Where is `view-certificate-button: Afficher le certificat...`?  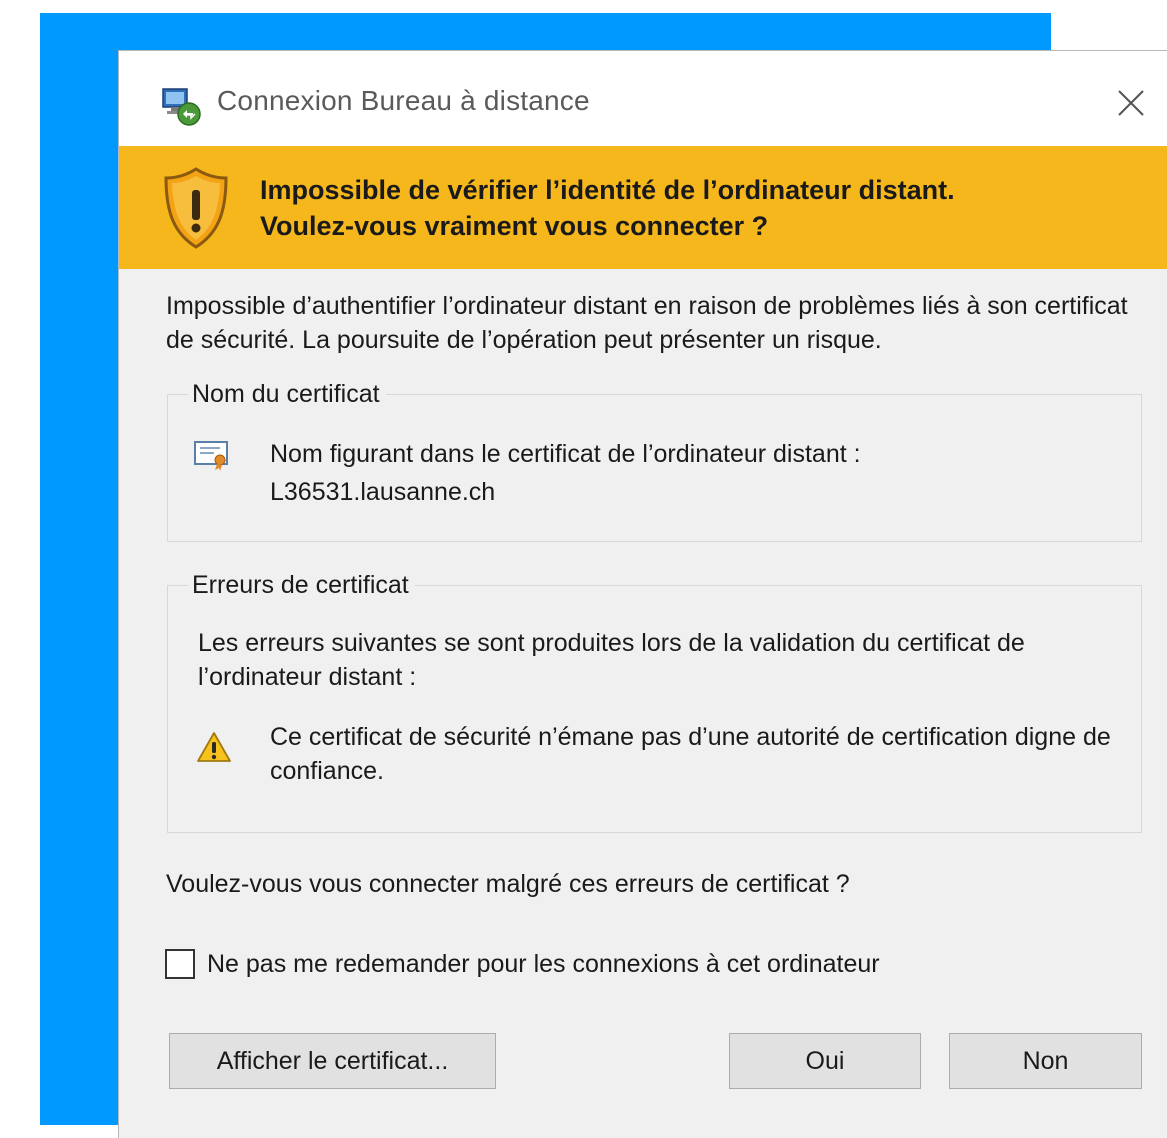
view-certificate-button: Afficher le certificat... is located at coordinates (332, 1061).